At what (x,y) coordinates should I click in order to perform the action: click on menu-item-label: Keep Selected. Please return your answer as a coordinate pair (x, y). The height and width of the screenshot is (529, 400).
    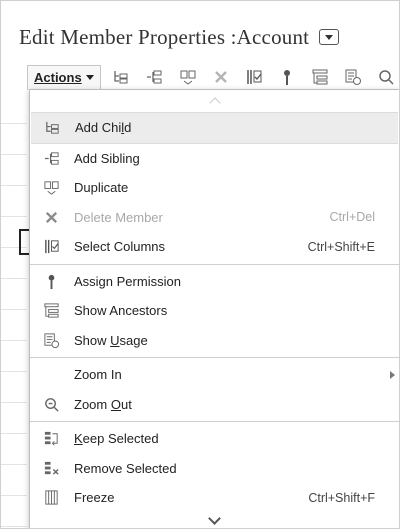
    Looking at the image, I should click on (116, 439).